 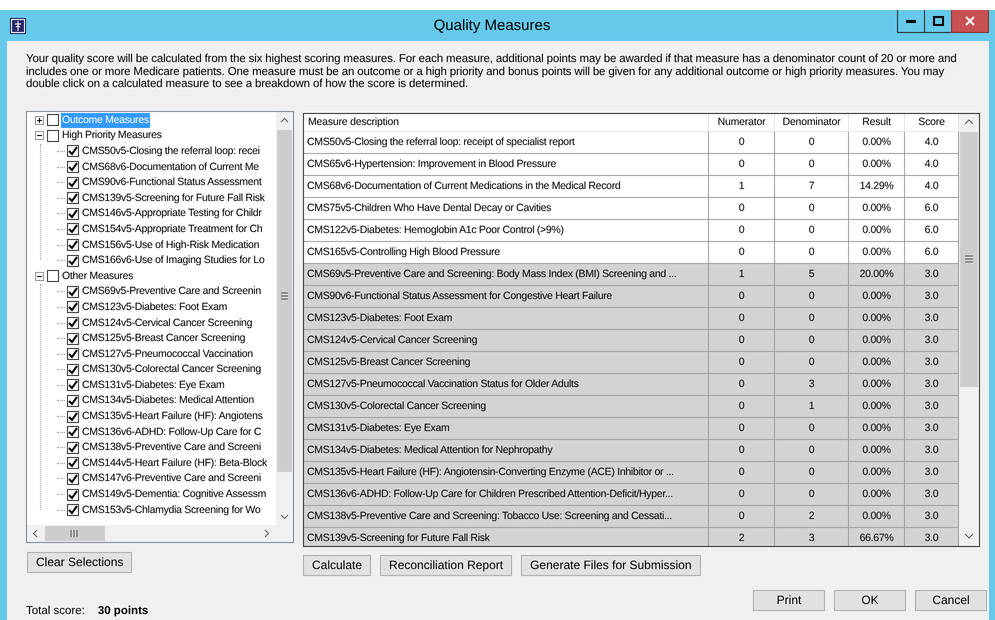 What do you see at coordinates (610, 565) in the screenshot?
I see `dialog-button: Generate Files for Submission` at bounding box center [610, 565].